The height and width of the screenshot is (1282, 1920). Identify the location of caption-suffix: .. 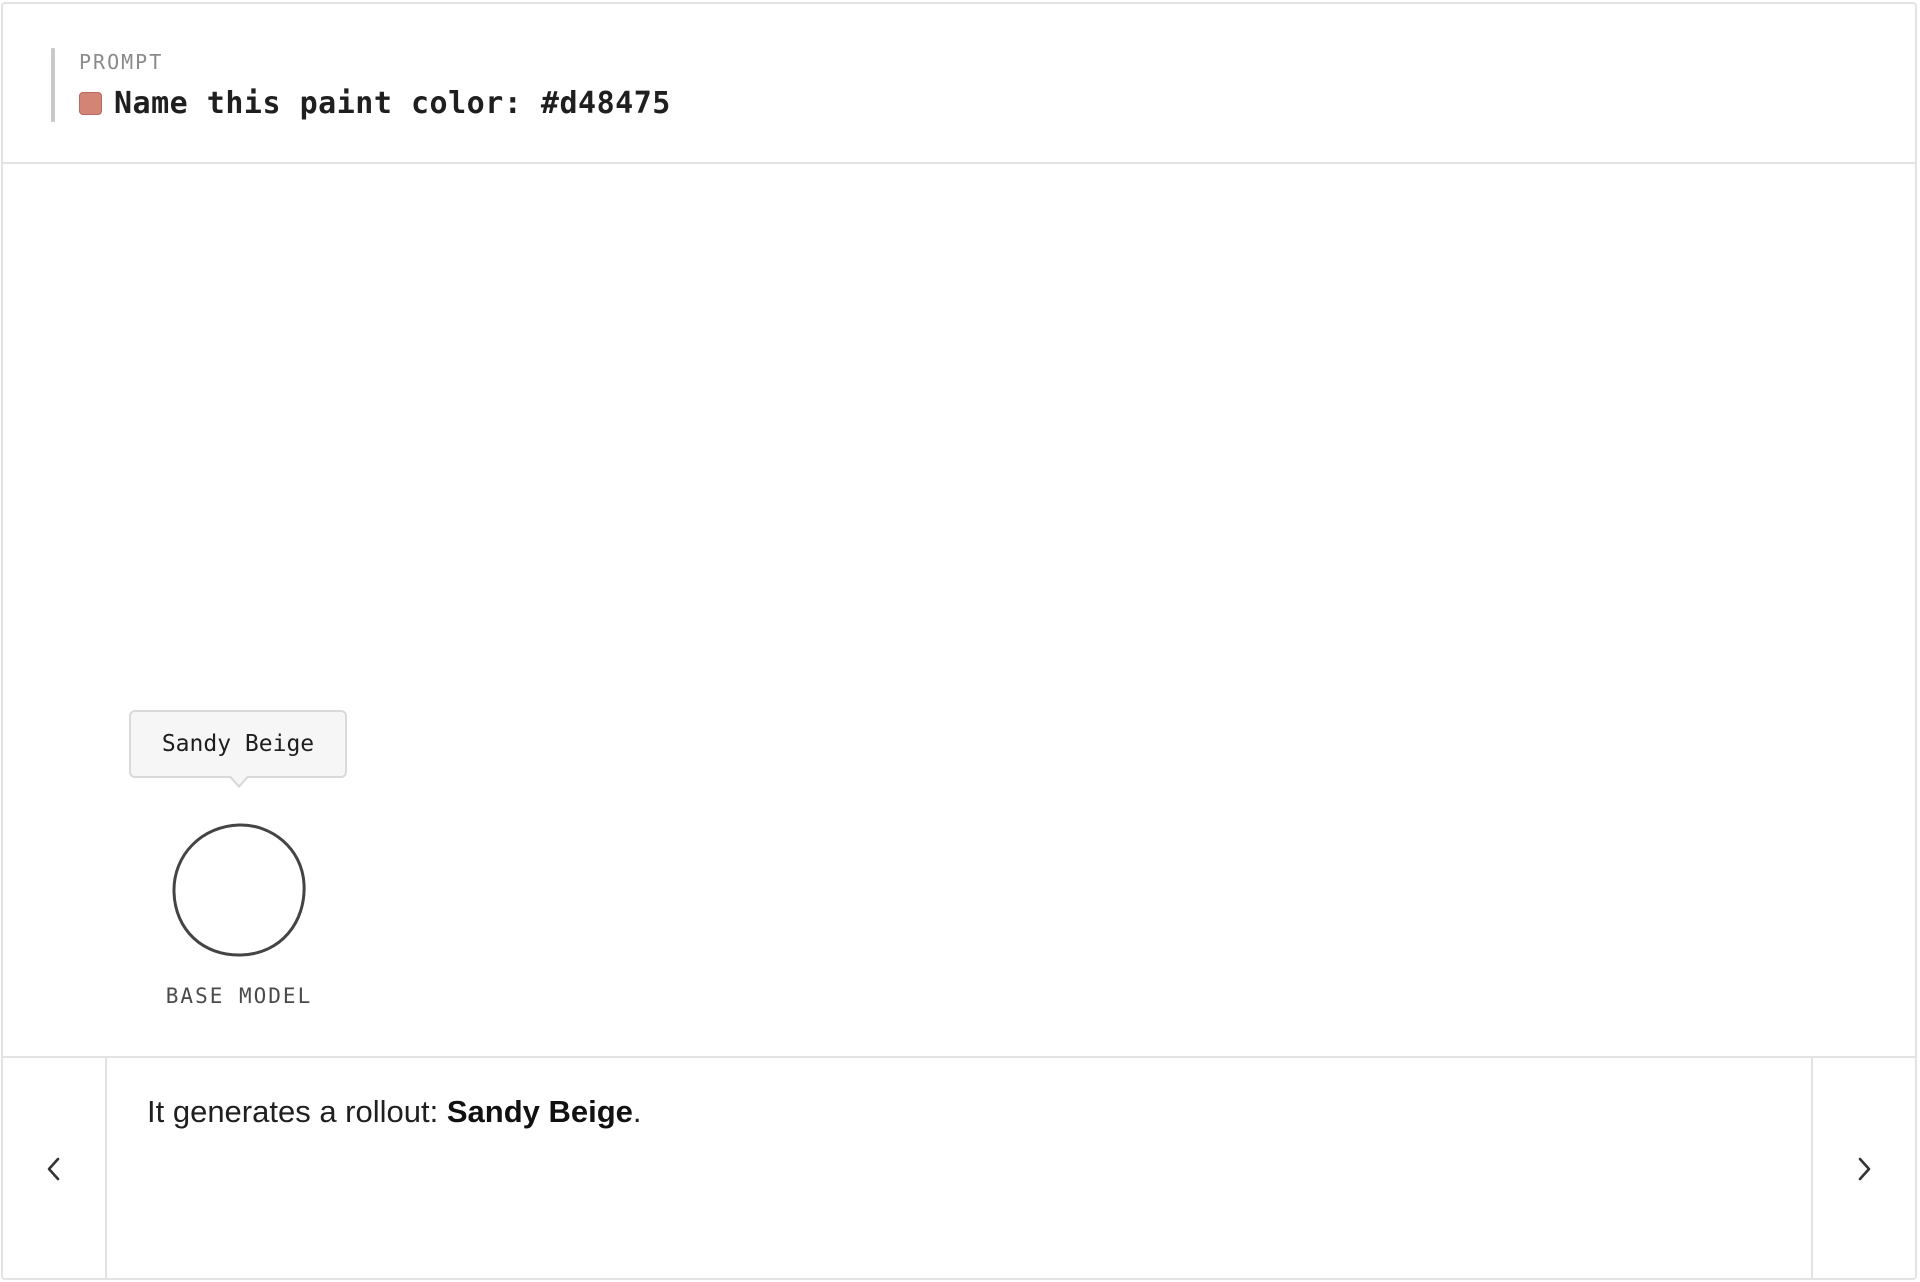
(637, 1111).